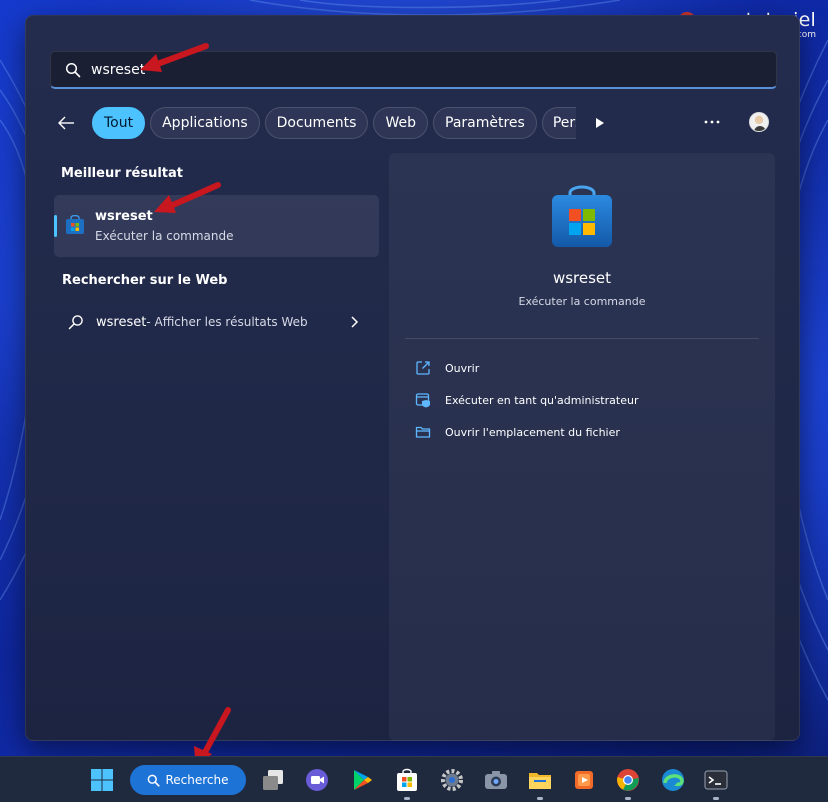 The width and height of the screenshot is (828, 802). I want to click on action-run-as-admin: Exécuter en tant qu'administrateur, so click(526, 400).